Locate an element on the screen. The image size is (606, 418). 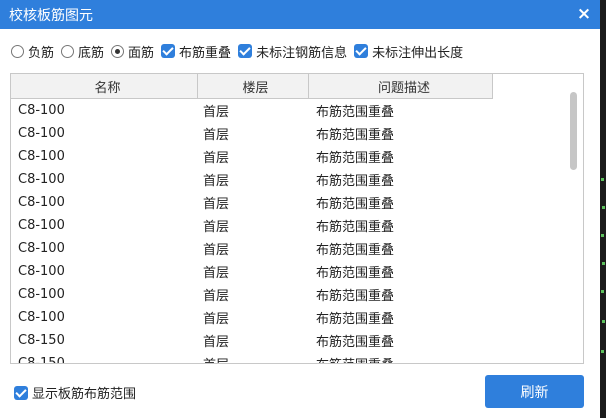
table-row: C8-150 首层布筋范围重叠 is located at coordinates (252, 358).